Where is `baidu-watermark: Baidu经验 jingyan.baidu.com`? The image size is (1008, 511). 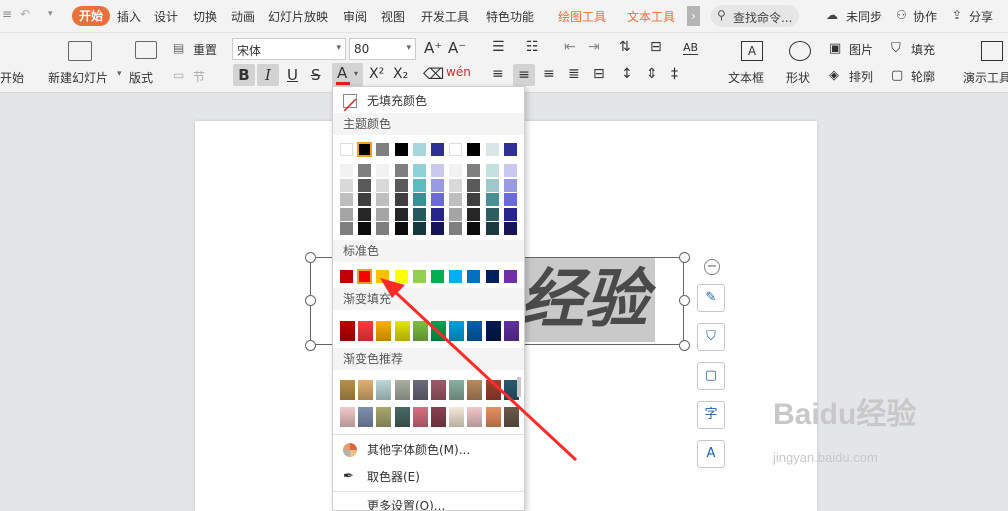 baidu-watermark: Baidu经验 jingyan.baidu.com is located at coordinates (844, 431).